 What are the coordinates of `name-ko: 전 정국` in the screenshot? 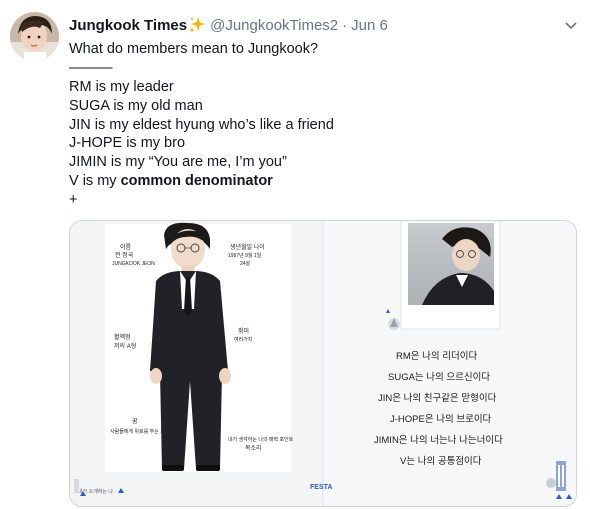 It's located at (124, 255).